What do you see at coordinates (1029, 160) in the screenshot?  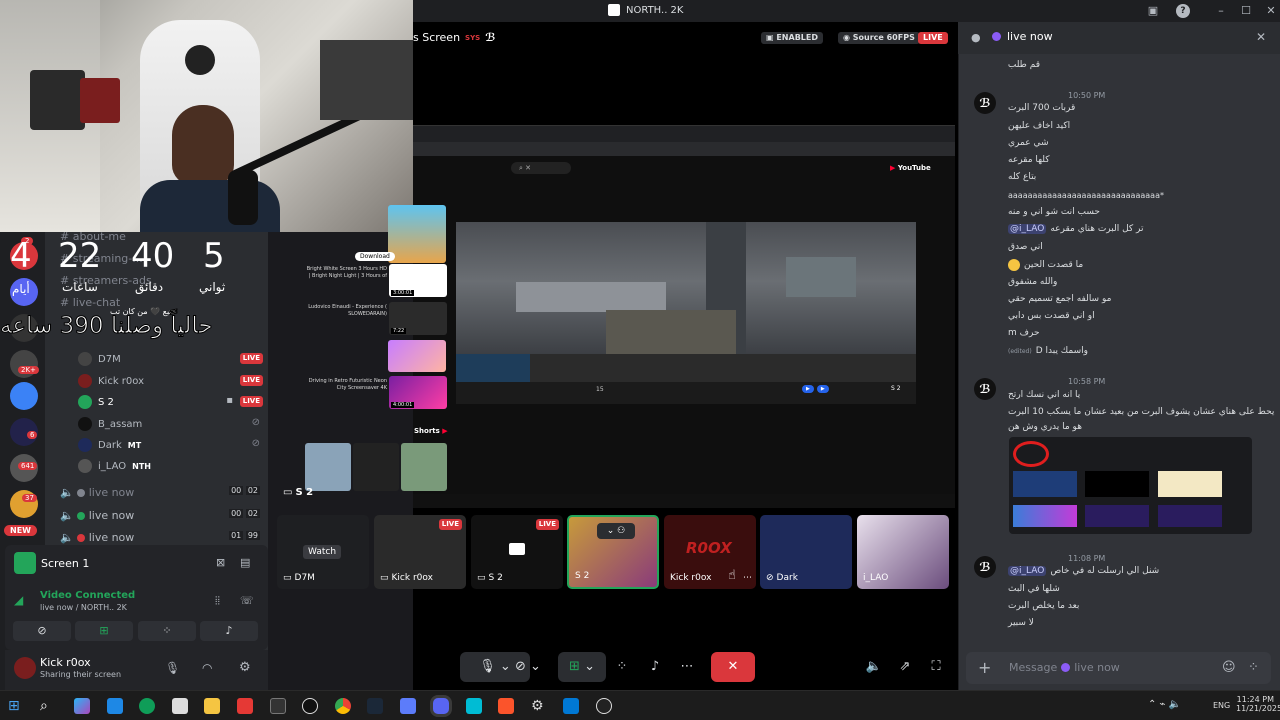 I see `chat-line: كلها مقرعه` at bounding box center [1029, 160].